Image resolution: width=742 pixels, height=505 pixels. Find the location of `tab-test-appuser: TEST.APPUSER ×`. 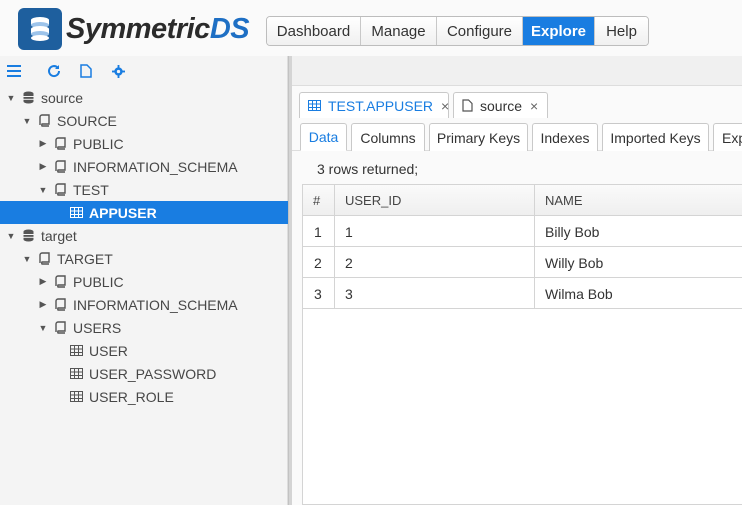

tab-test-appuser: TEST.APPUSER × is located at coordinates (374, 105).